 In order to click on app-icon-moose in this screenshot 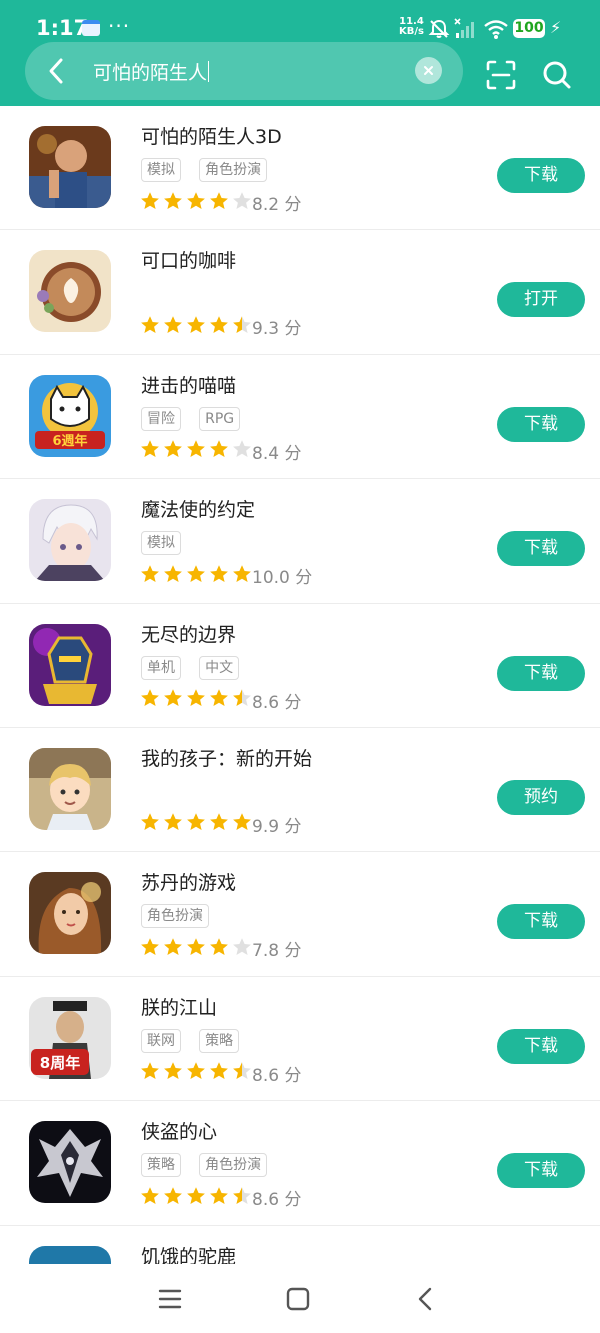, I will do `click(70, 1255)`.